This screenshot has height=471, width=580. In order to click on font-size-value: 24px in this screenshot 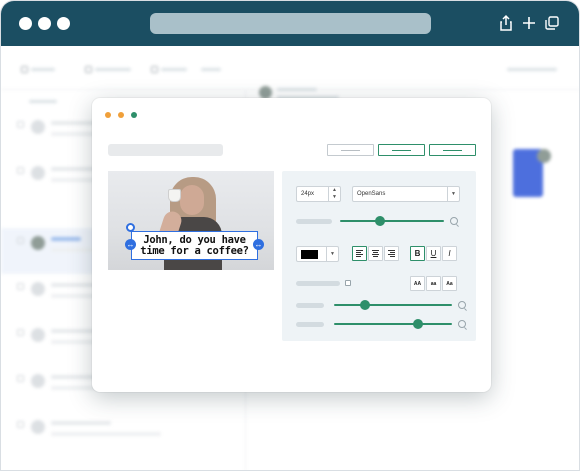, I will do `click(308, 194)`.